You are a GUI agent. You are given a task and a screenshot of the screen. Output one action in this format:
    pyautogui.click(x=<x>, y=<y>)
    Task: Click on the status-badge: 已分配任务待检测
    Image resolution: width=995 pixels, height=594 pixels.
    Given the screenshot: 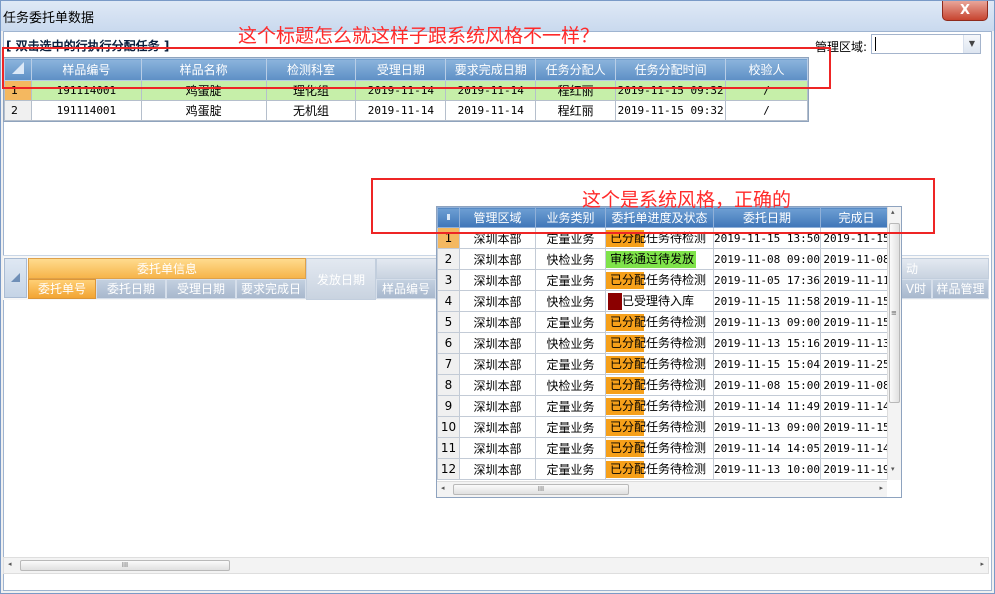 What is the action you would take?
    pyautogui.click(x=659, y=469)
    